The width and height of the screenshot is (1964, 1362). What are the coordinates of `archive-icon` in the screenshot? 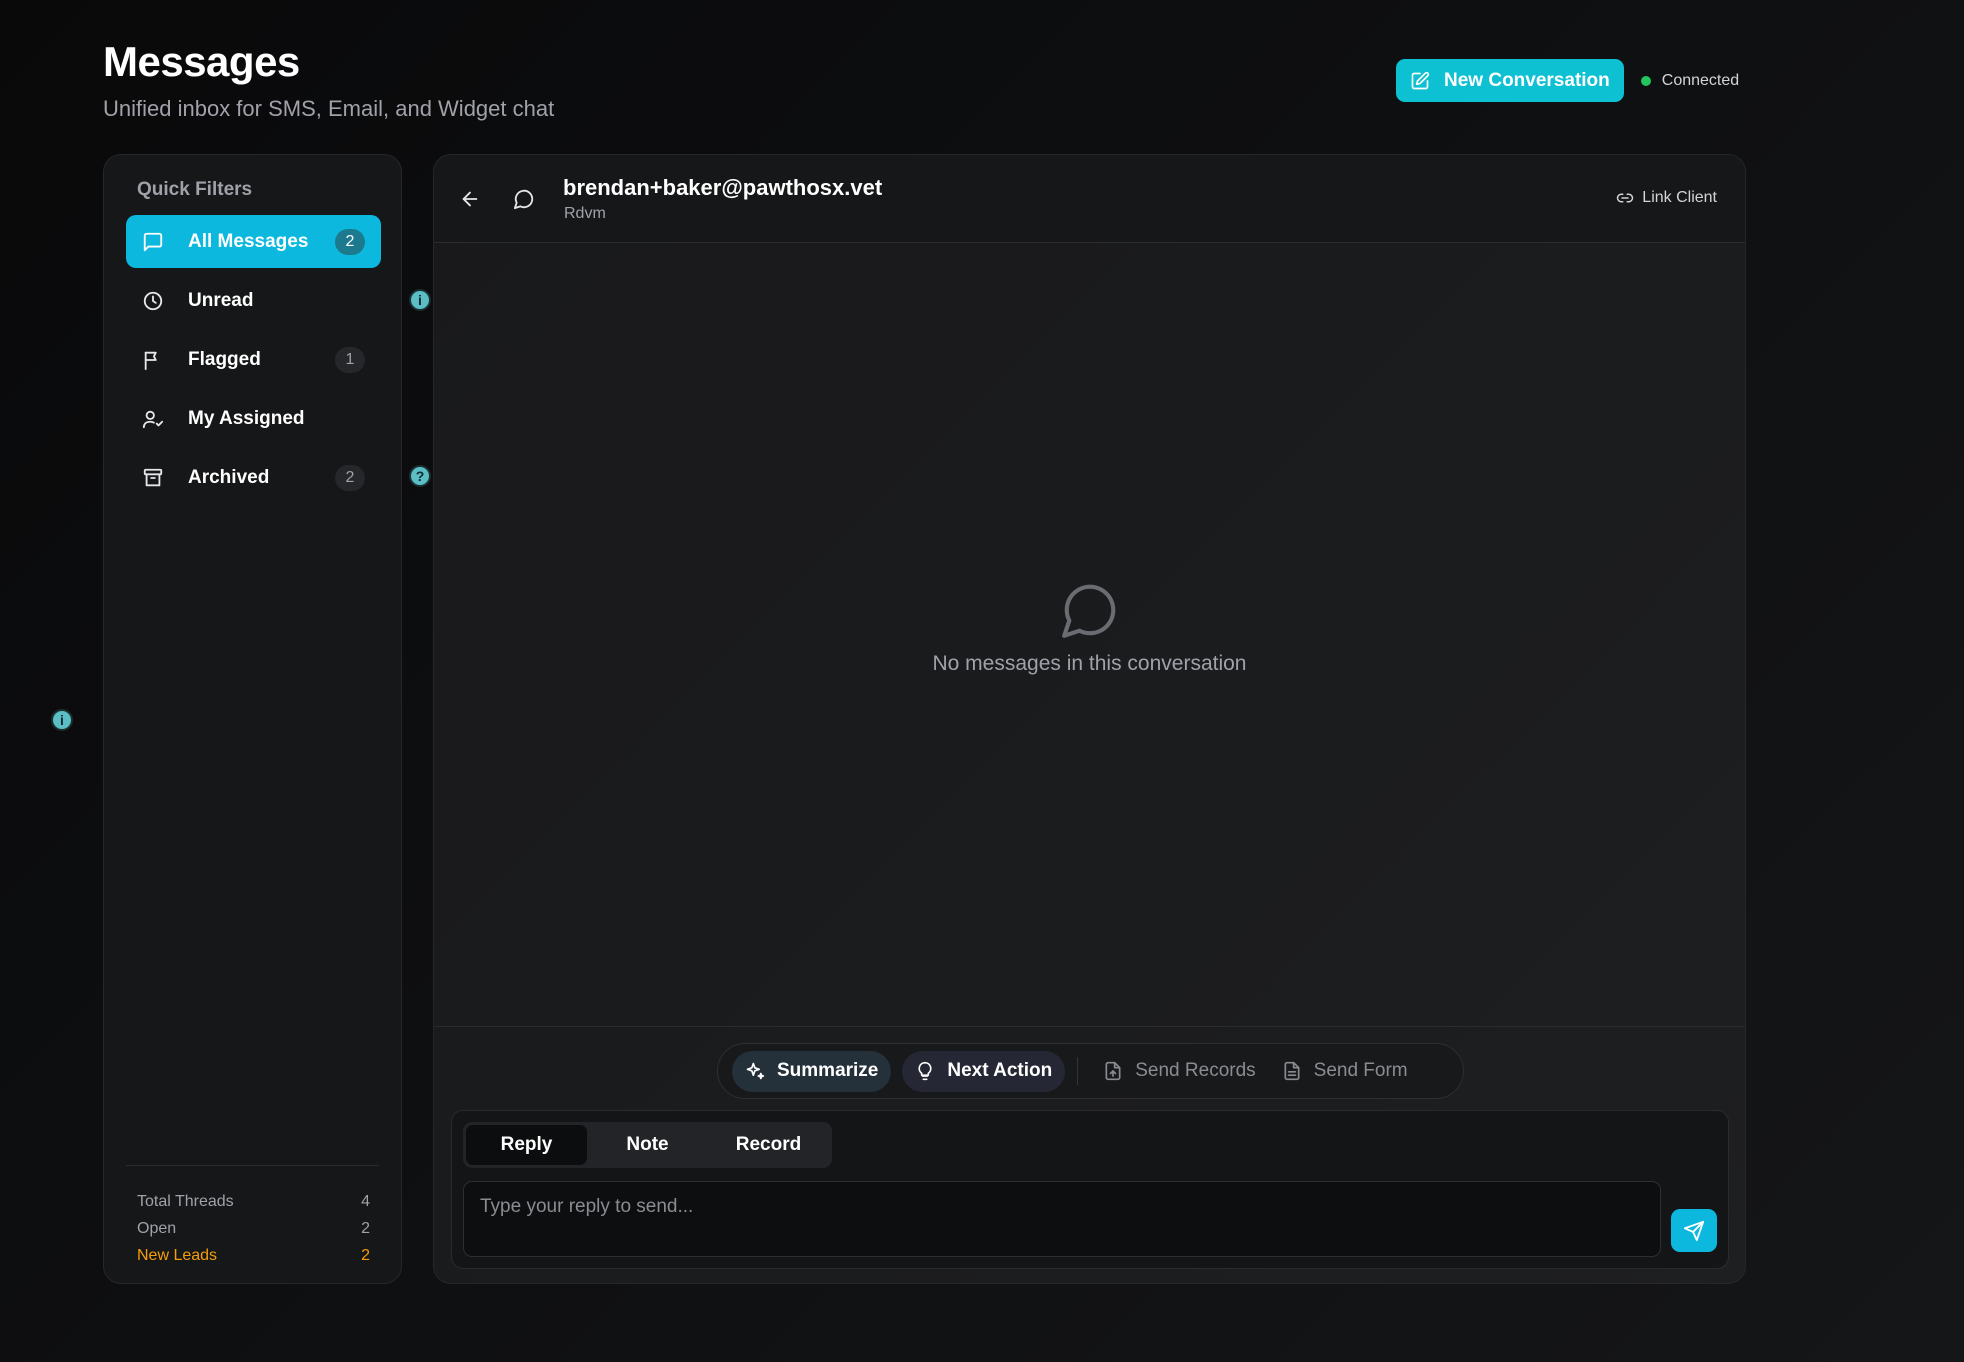 It's located at (153, 478).